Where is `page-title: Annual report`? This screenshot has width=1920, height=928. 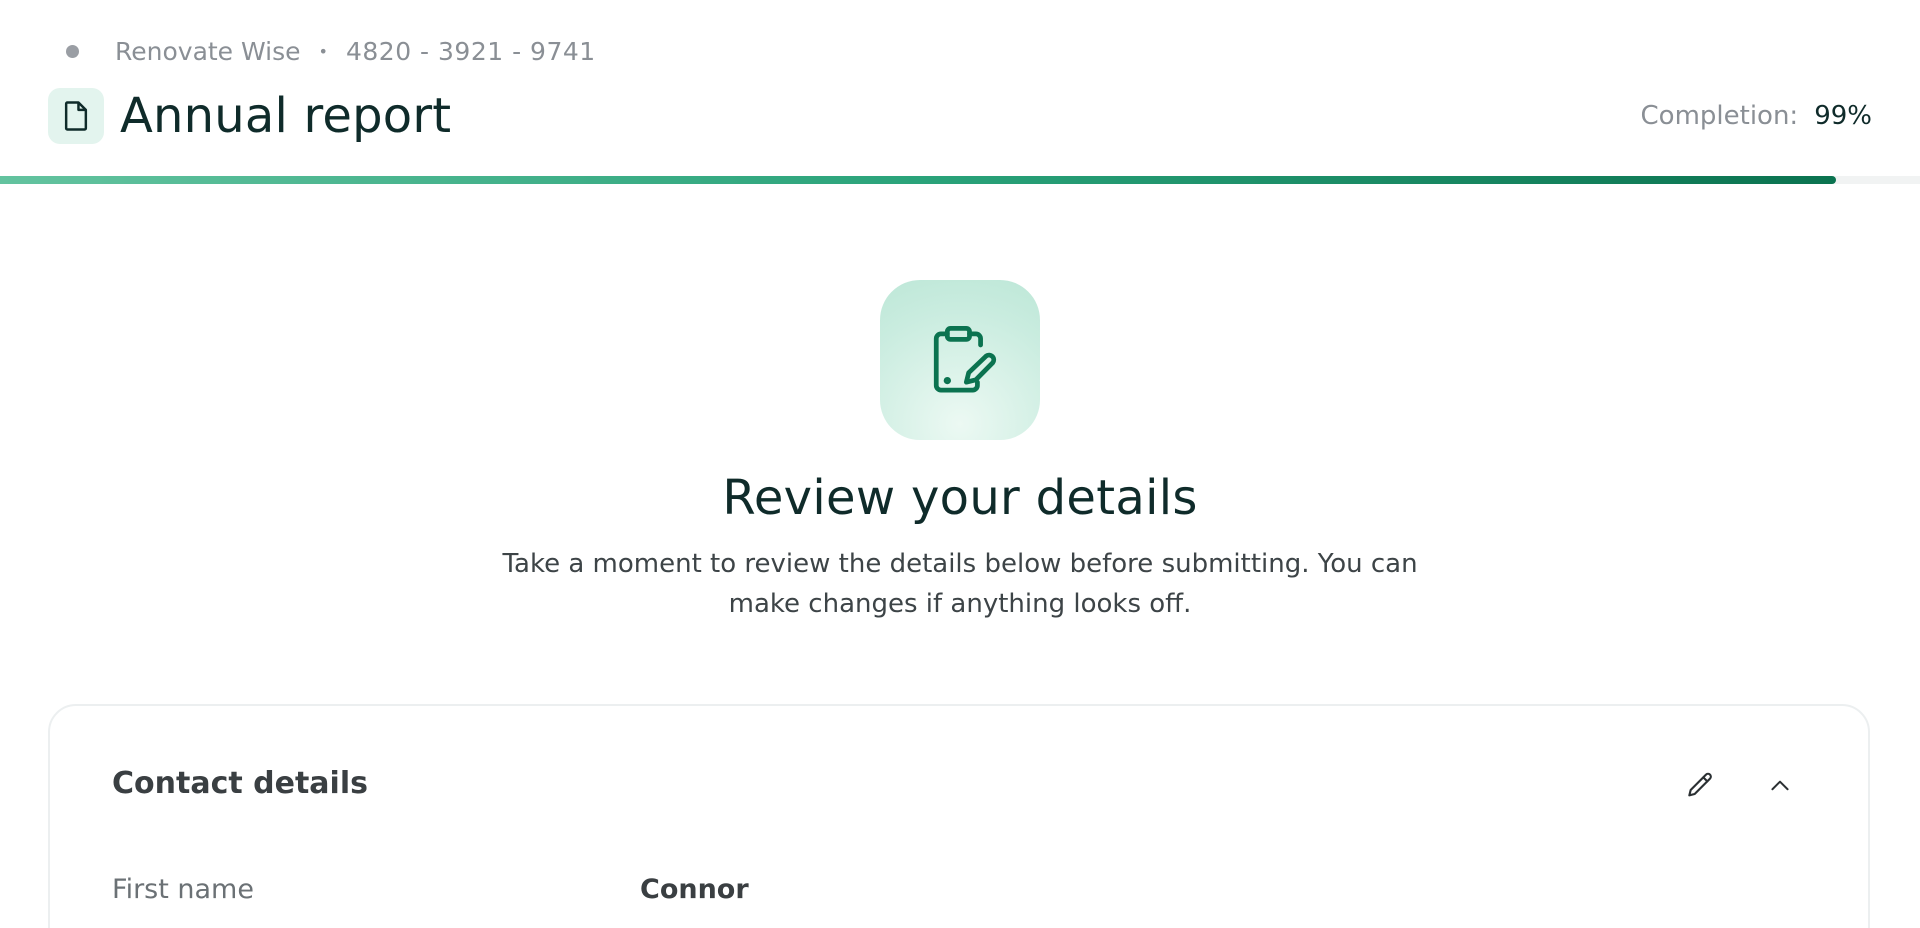 page-title: Annual report is located at coordinates (286, 116).